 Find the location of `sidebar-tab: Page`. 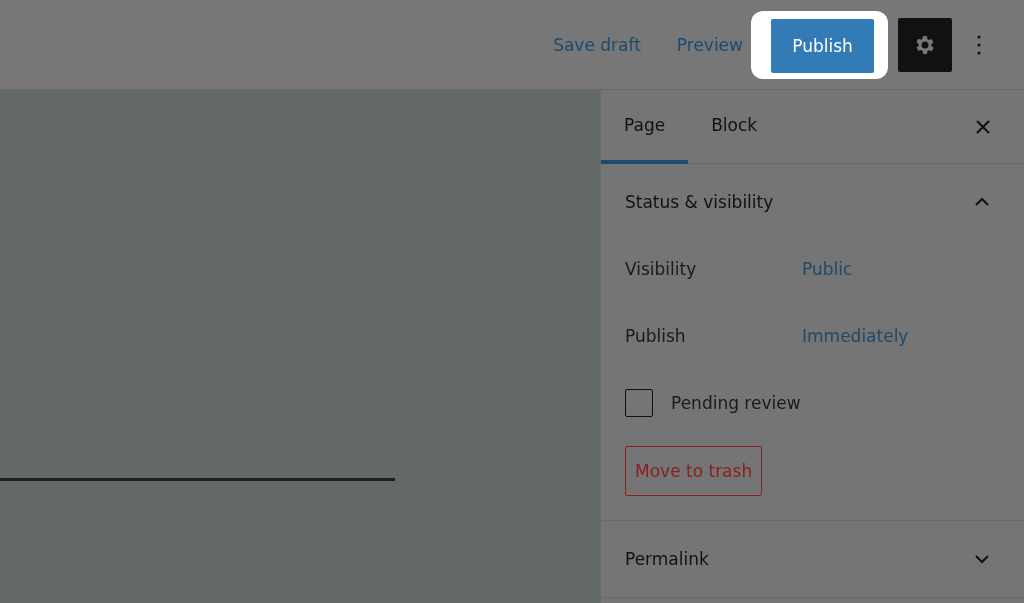

sidebar-tab: Page is located at coordinates (645, 127).